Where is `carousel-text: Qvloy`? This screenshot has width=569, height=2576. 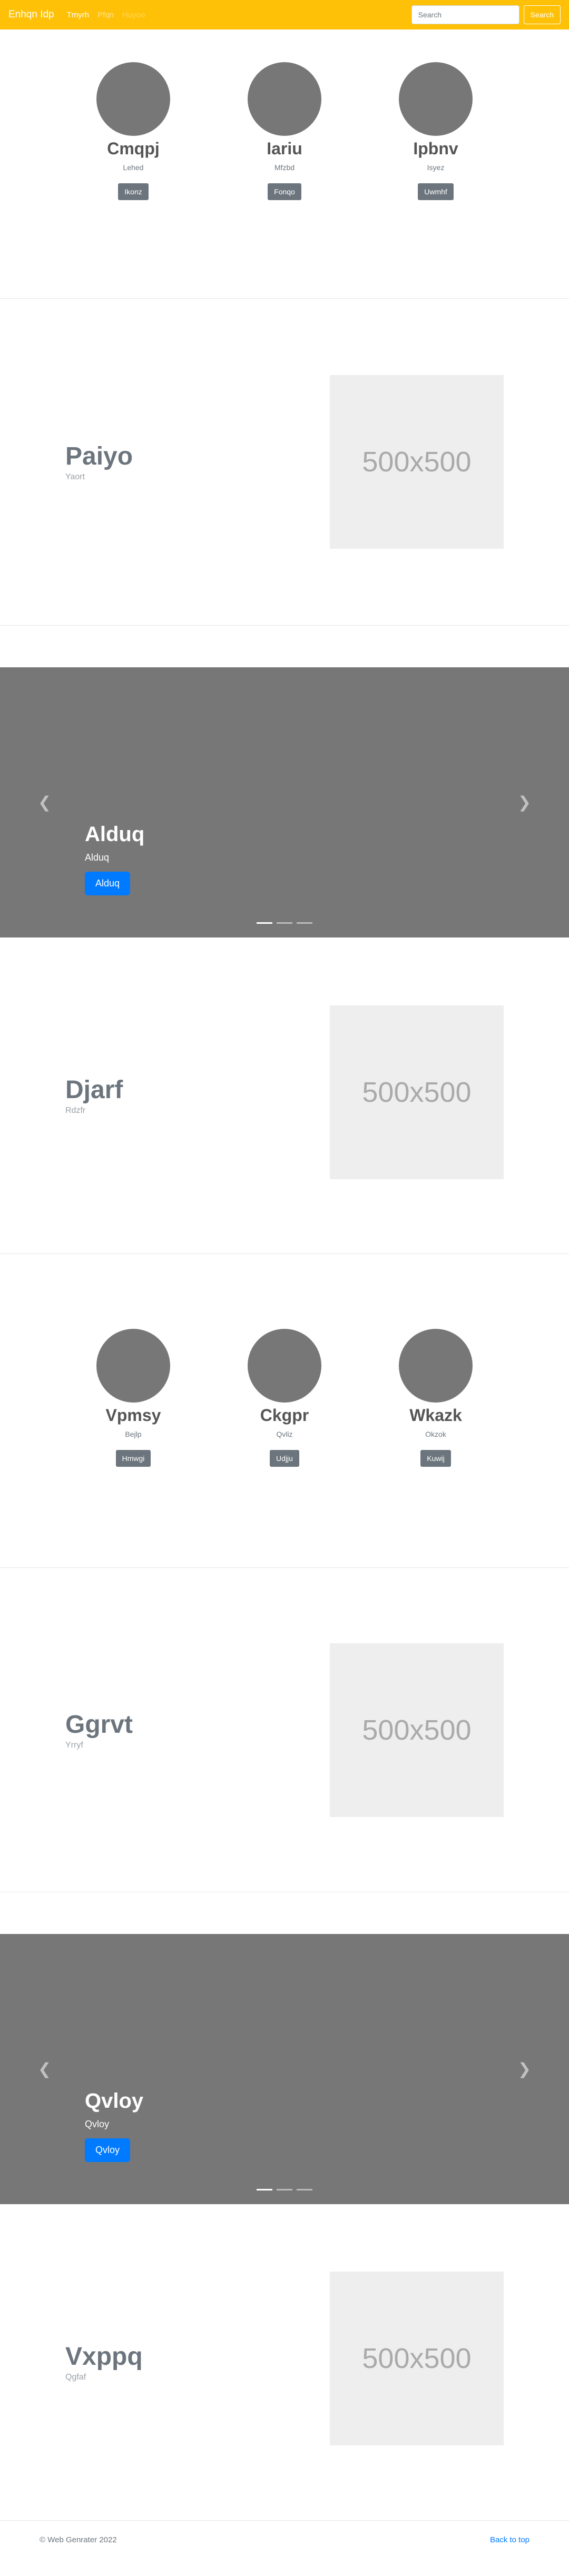 carousel-text: Qvloy is located at coordinates (98, 2124).